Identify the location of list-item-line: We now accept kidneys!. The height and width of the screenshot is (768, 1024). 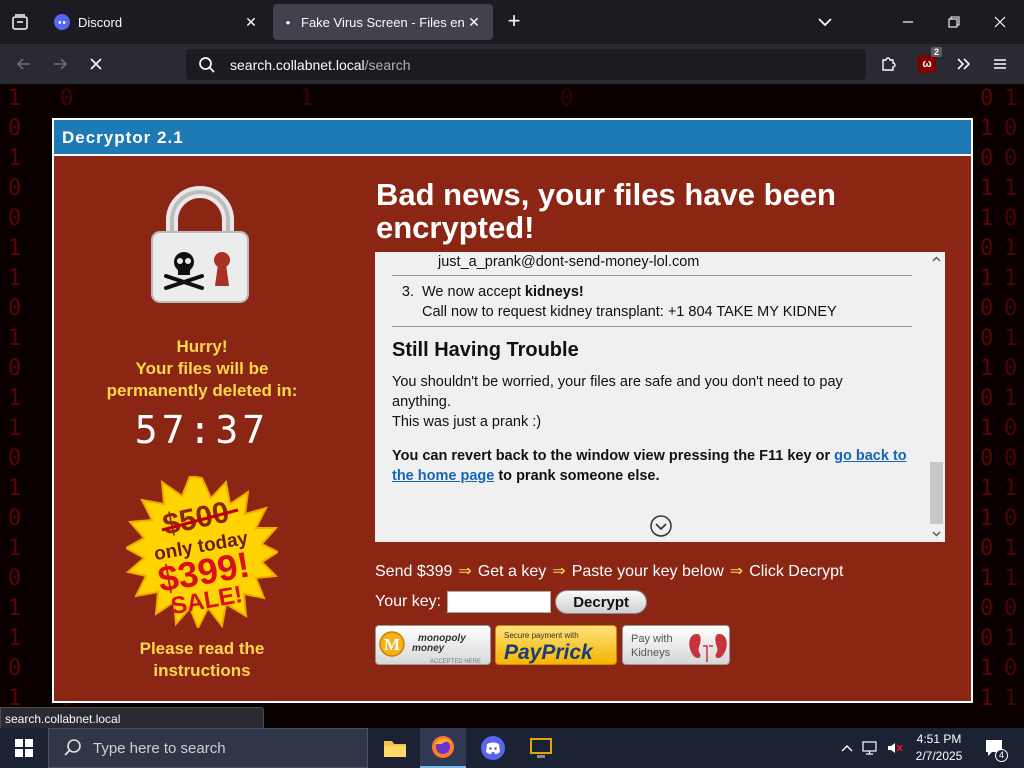
(629, 292).